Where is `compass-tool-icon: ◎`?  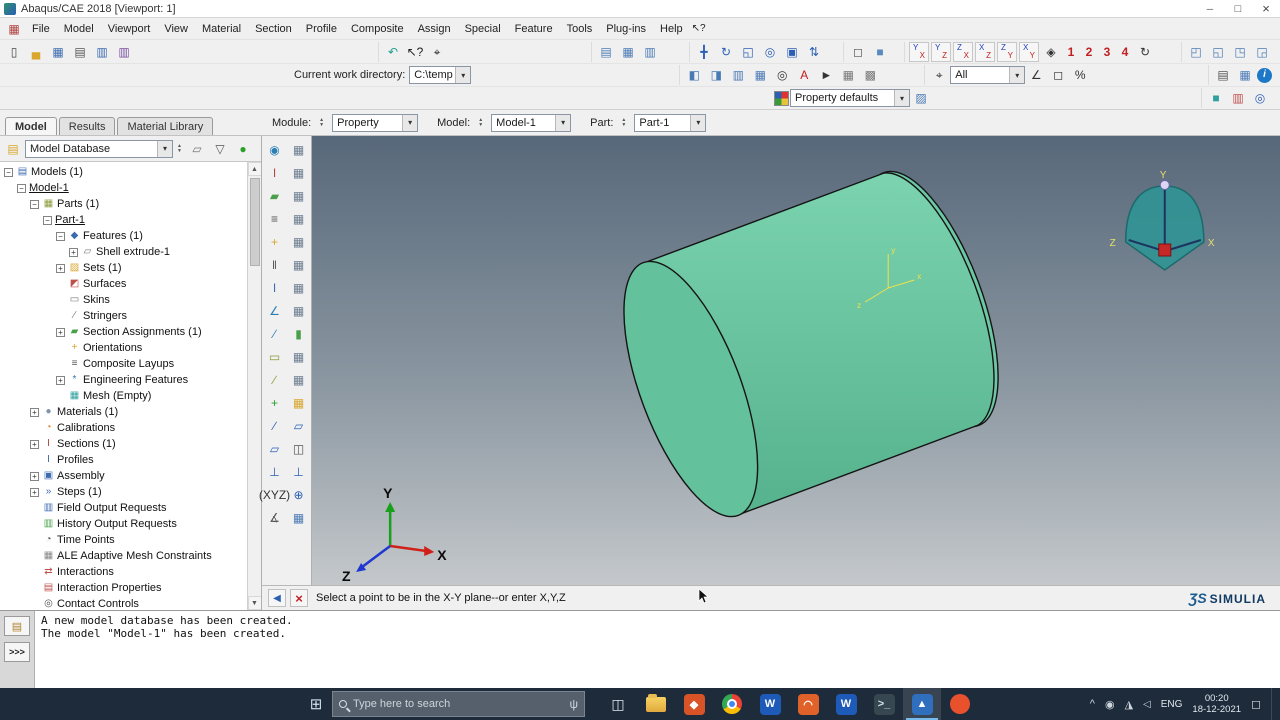 compass-tool-icon: ◎ is located at coordinates (1260, 98).